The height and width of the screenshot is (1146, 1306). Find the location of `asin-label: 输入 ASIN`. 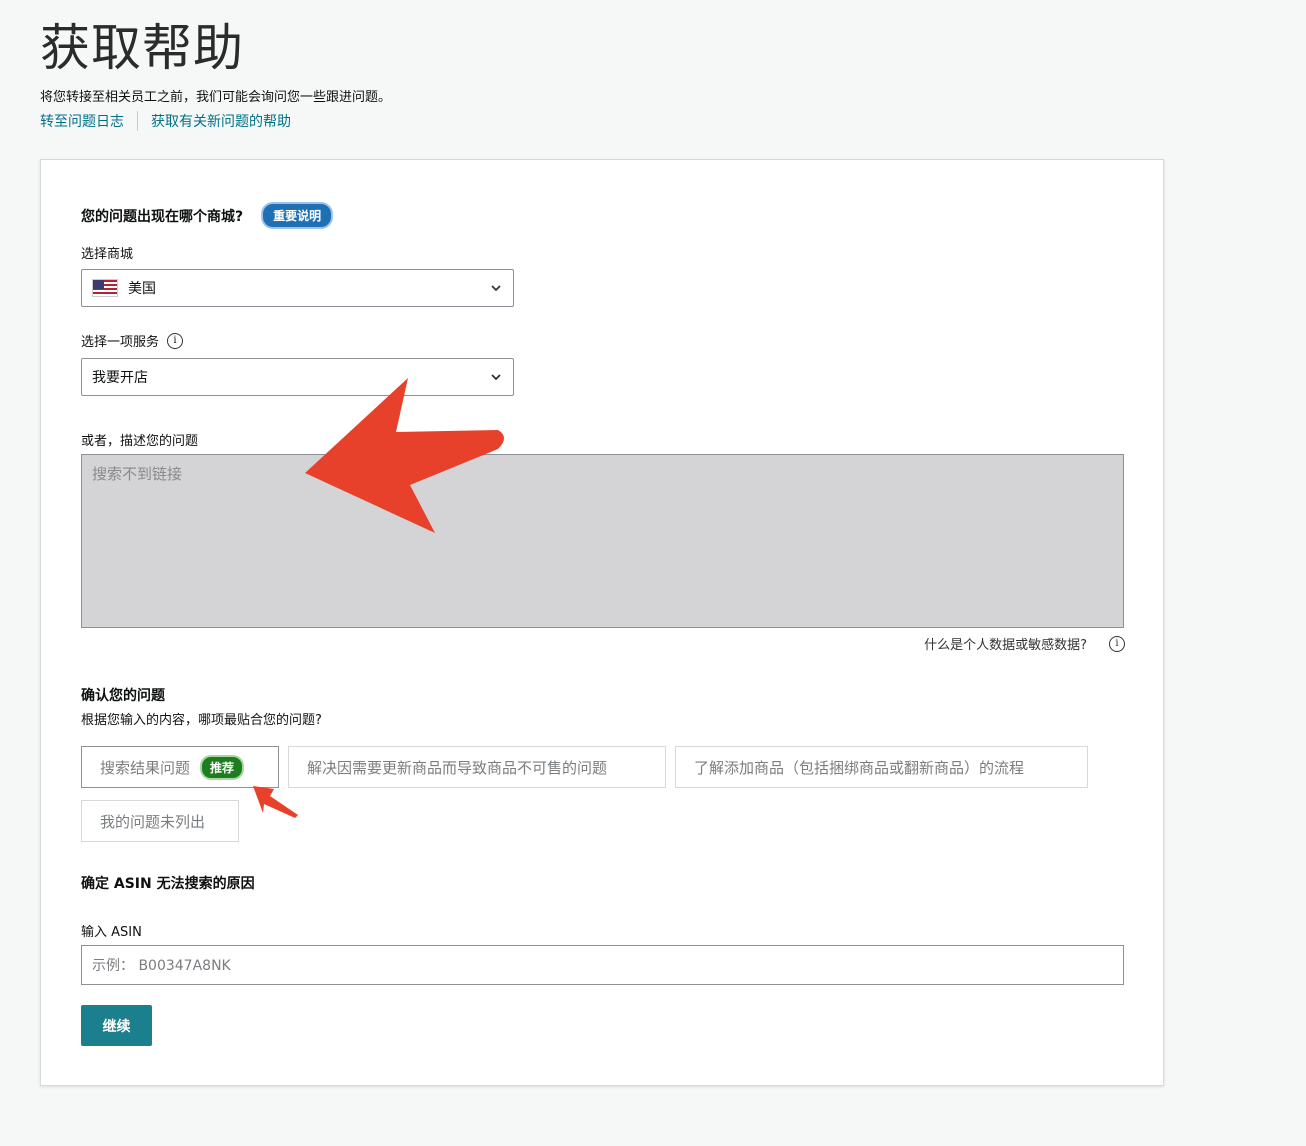

asin-label: 输入 ASIN is located at coordinates (111, 932).